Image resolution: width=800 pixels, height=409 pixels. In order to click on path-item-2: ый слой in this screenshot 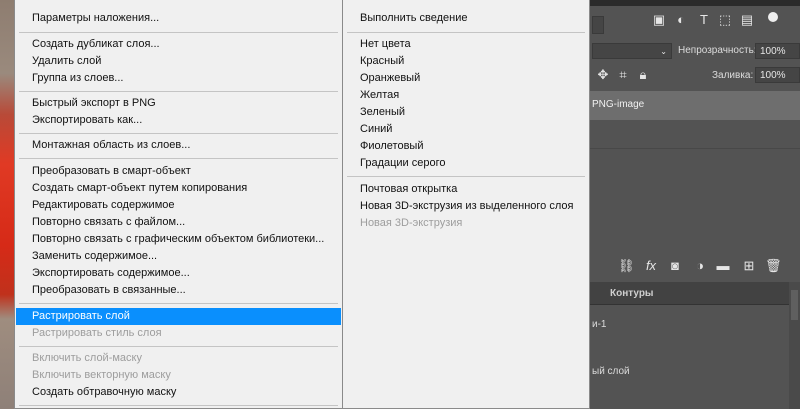, I will do `click(611, 371)`.